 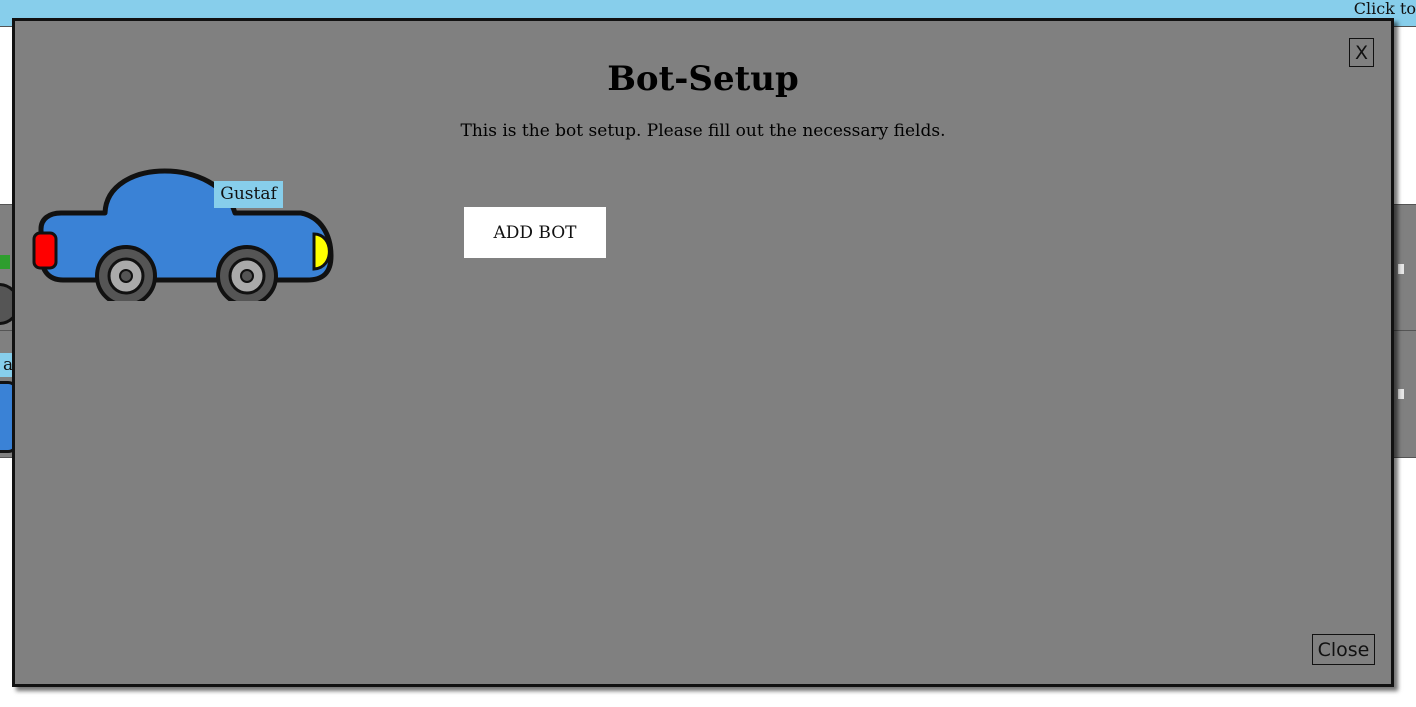 I want to click on car-icon, so click(x=183, y=234).